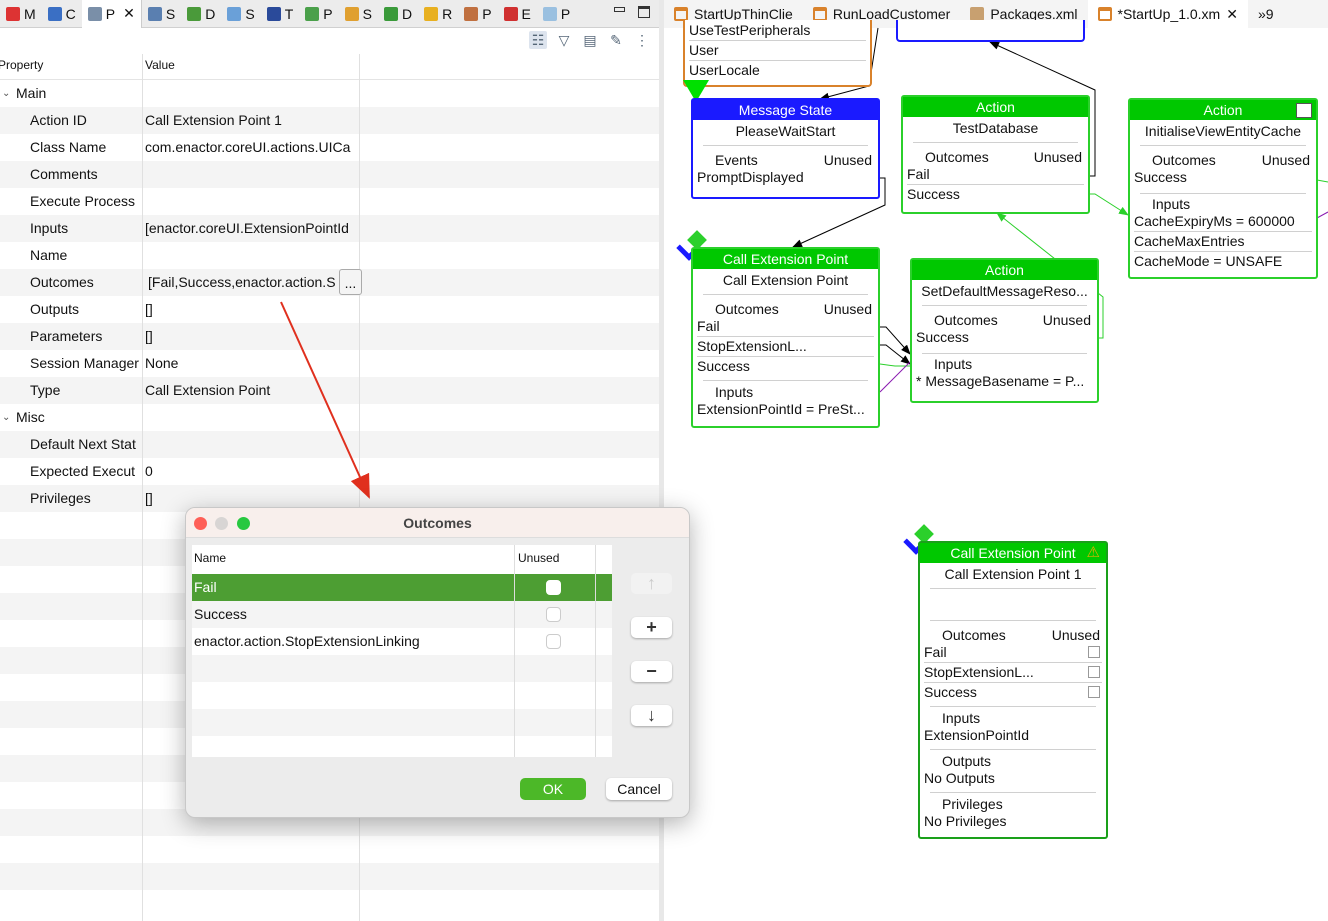 The height and width of the screenshot is (921, 1328). Describe the element at coordinates (325, 400) in the screenshot. I see `annotation-arrow` at that location.